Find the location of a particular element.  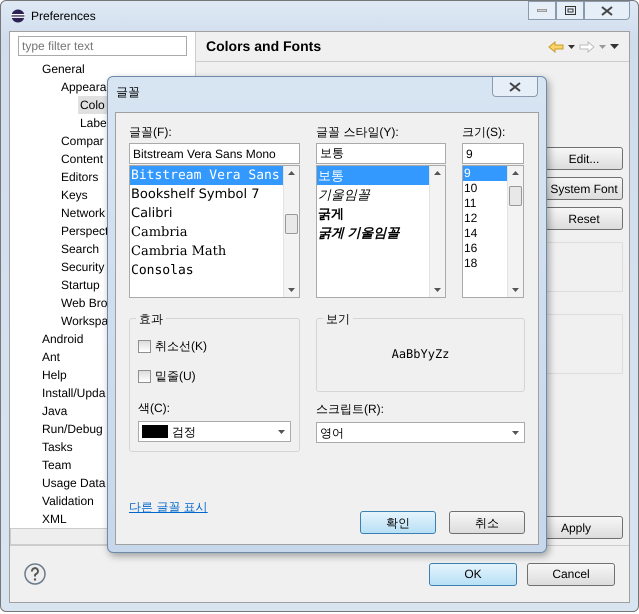

tree-item: Java is located at coordinates (55, 411).